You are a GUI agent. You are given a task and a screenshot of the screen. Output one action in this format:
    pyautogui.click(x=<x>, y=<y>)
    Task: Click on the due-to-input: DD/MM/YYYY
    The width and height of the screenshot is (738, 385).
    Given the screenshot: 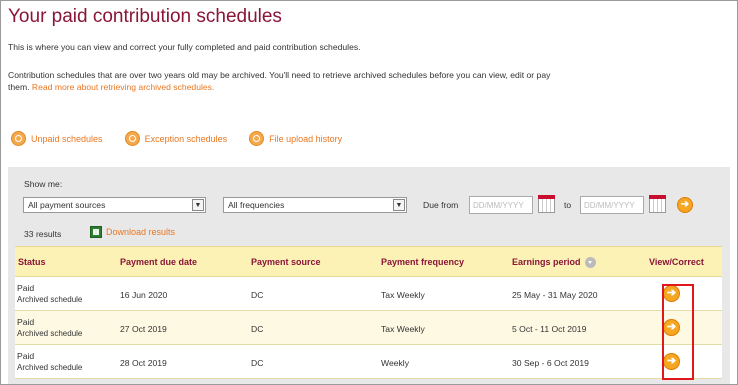 What is the action you would take?
    pyautogui.click(x=612, y=205)
    